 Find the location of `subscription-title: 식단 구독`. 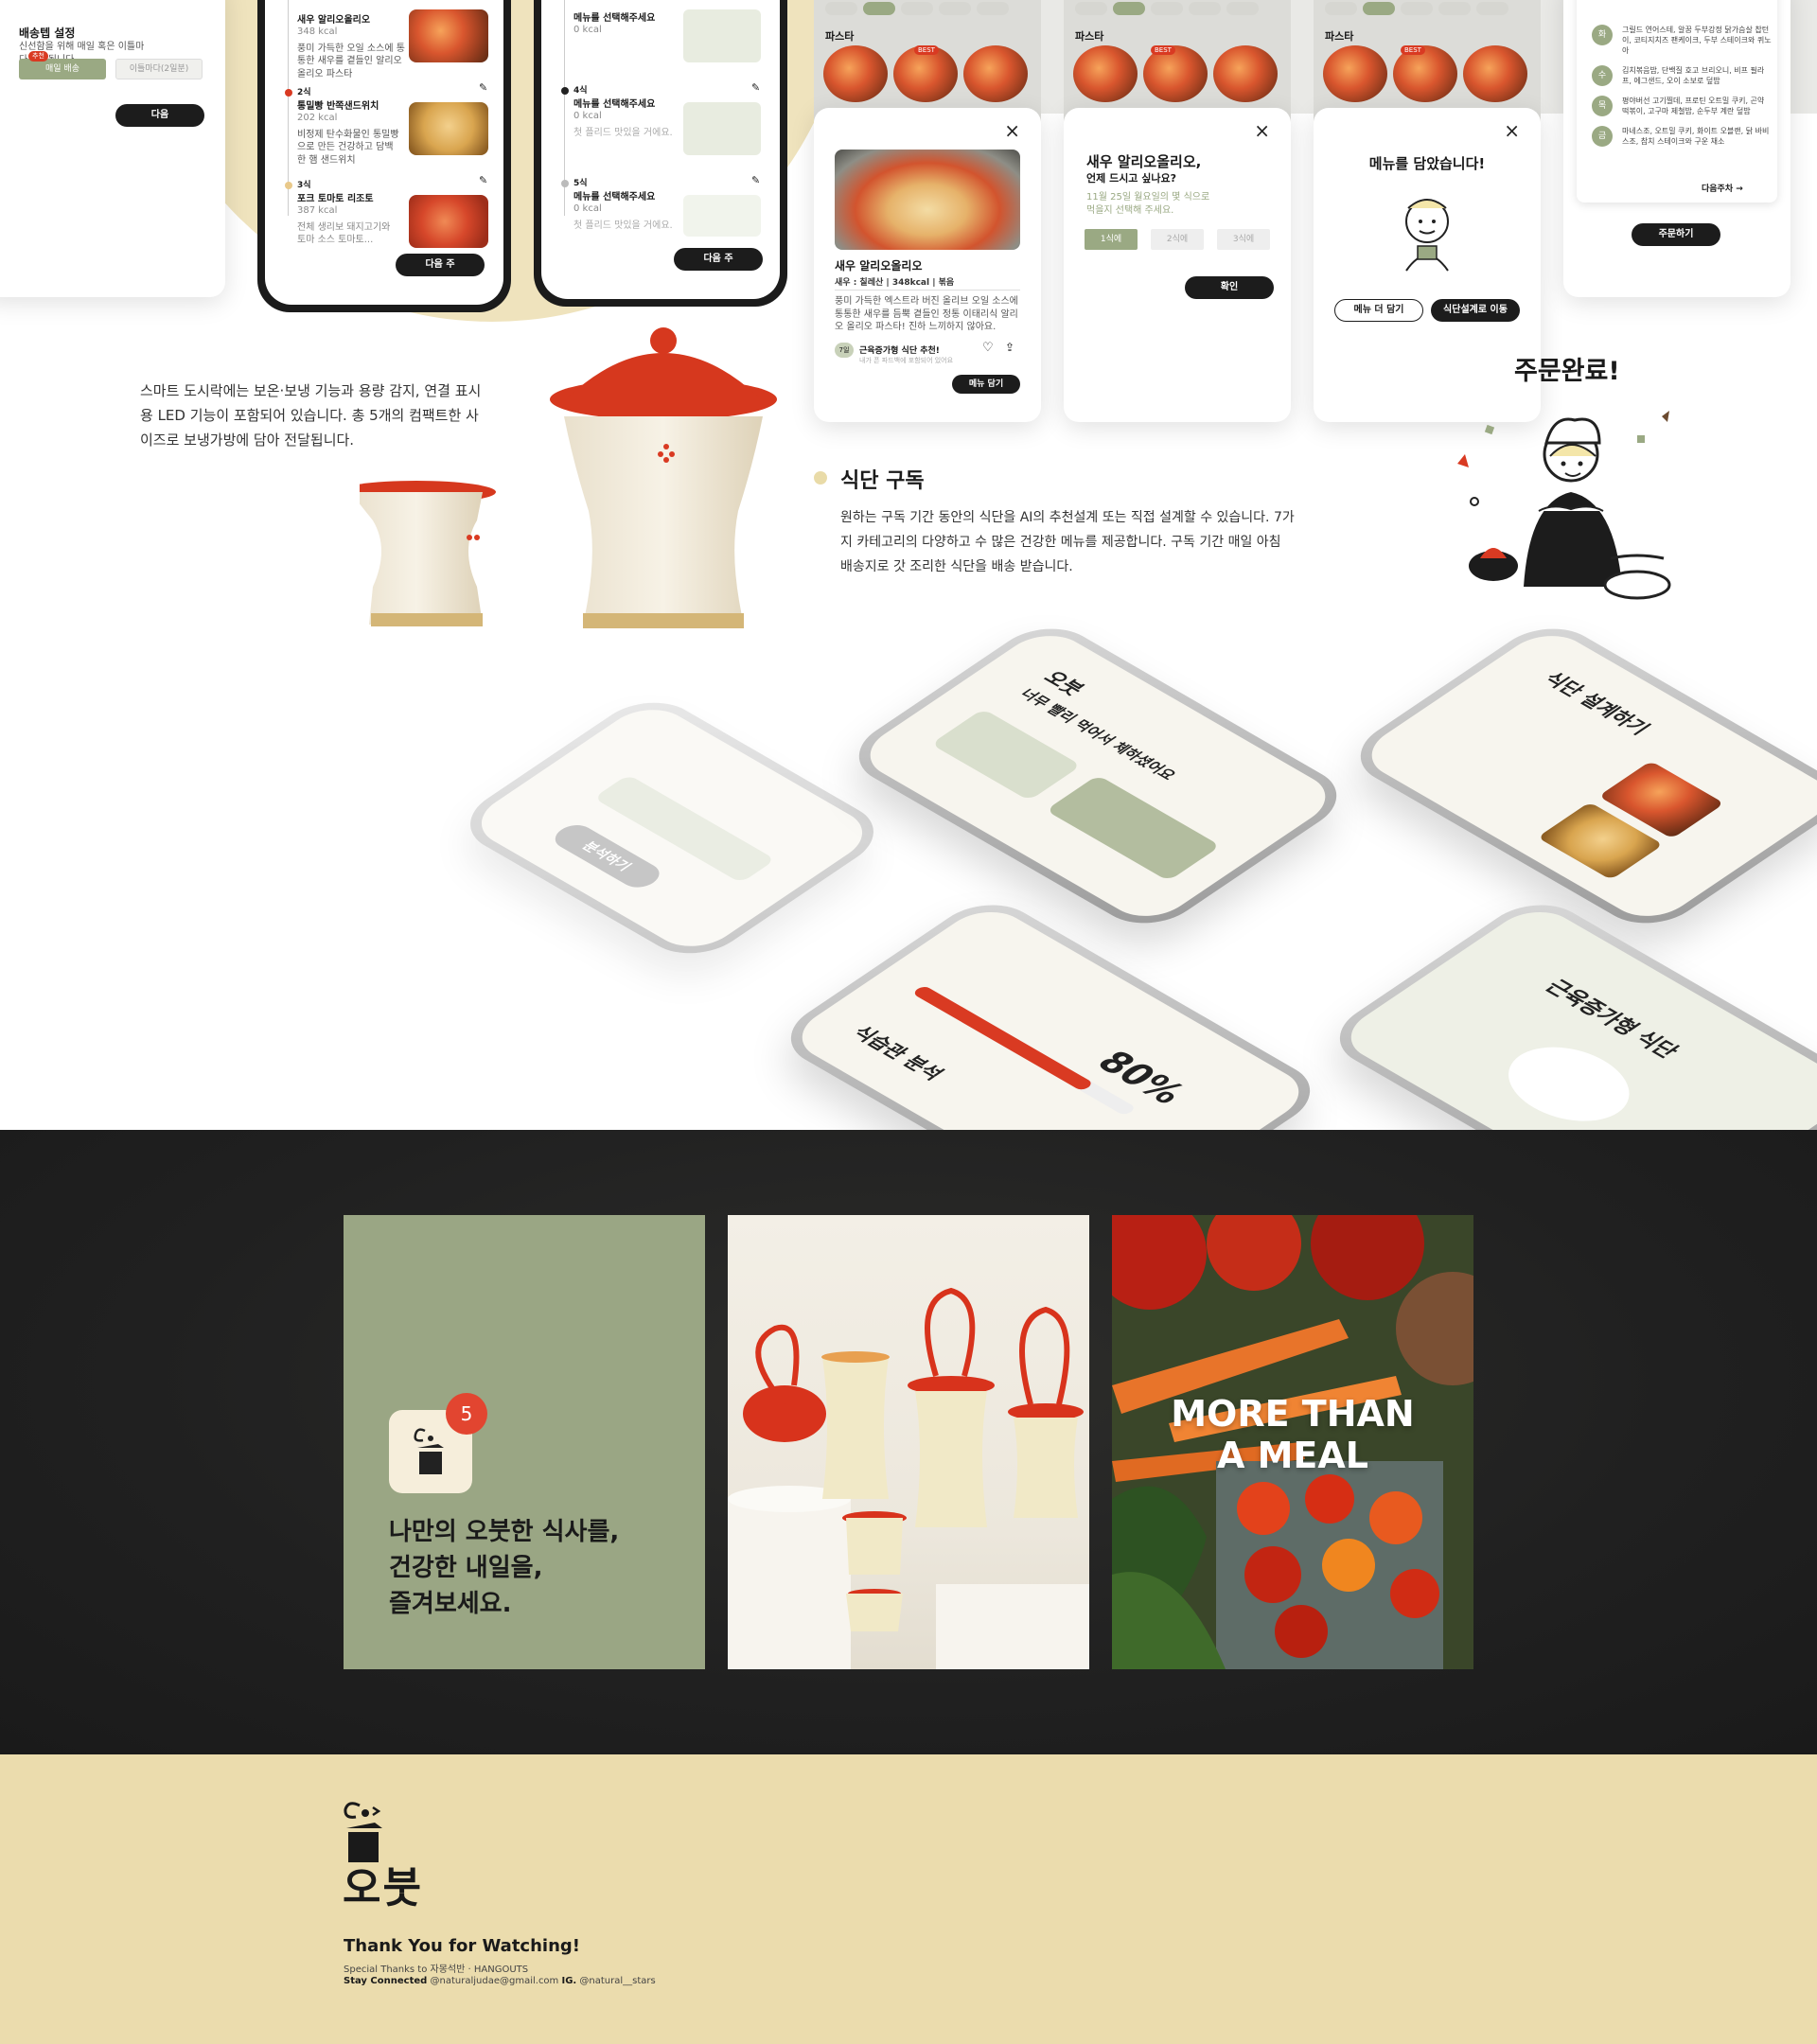

subscription-title: 식단 구독 is located at coordinates (883, 481).